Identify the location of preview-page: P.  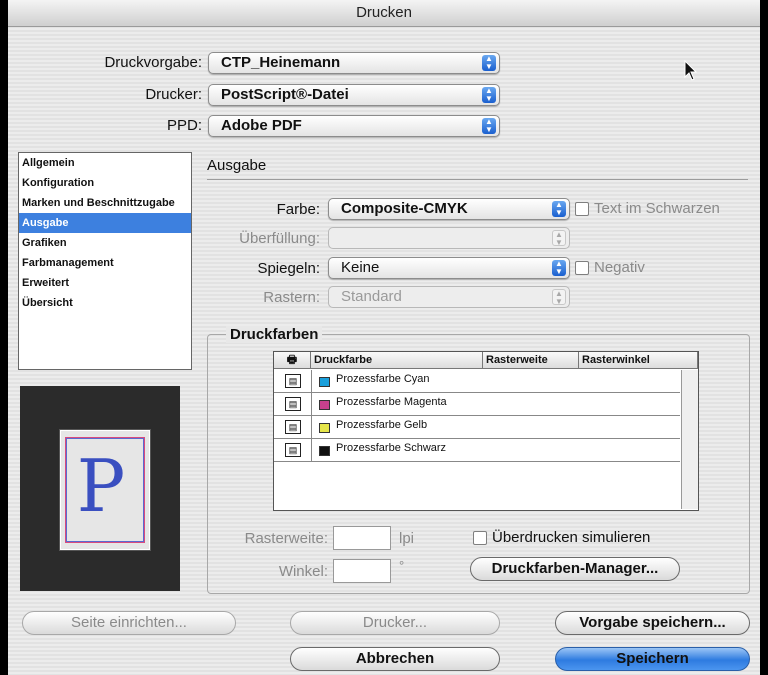
(105, 490).